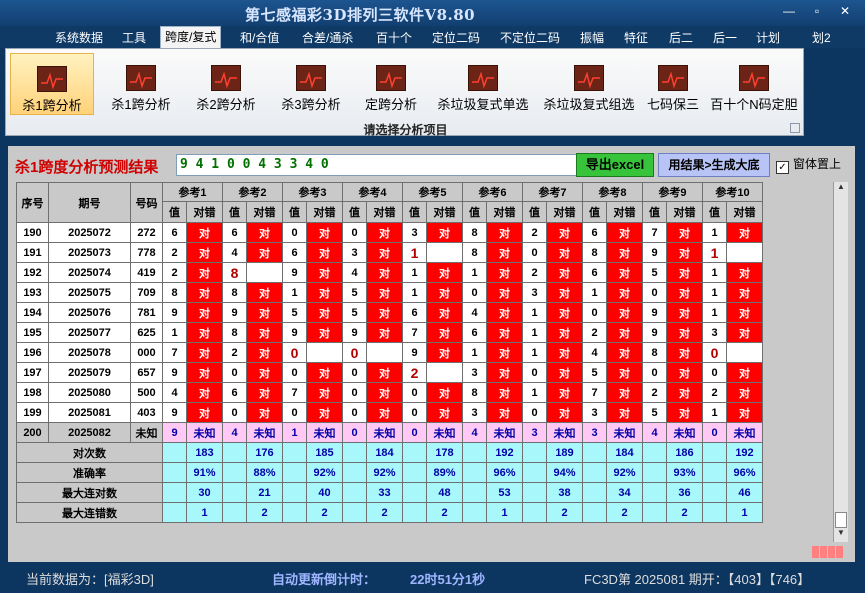  Describe the element at coordinates (483, 84) in the screenshot. I see `kill-junk-single-button: 杀垃圾复式单选` at that location.